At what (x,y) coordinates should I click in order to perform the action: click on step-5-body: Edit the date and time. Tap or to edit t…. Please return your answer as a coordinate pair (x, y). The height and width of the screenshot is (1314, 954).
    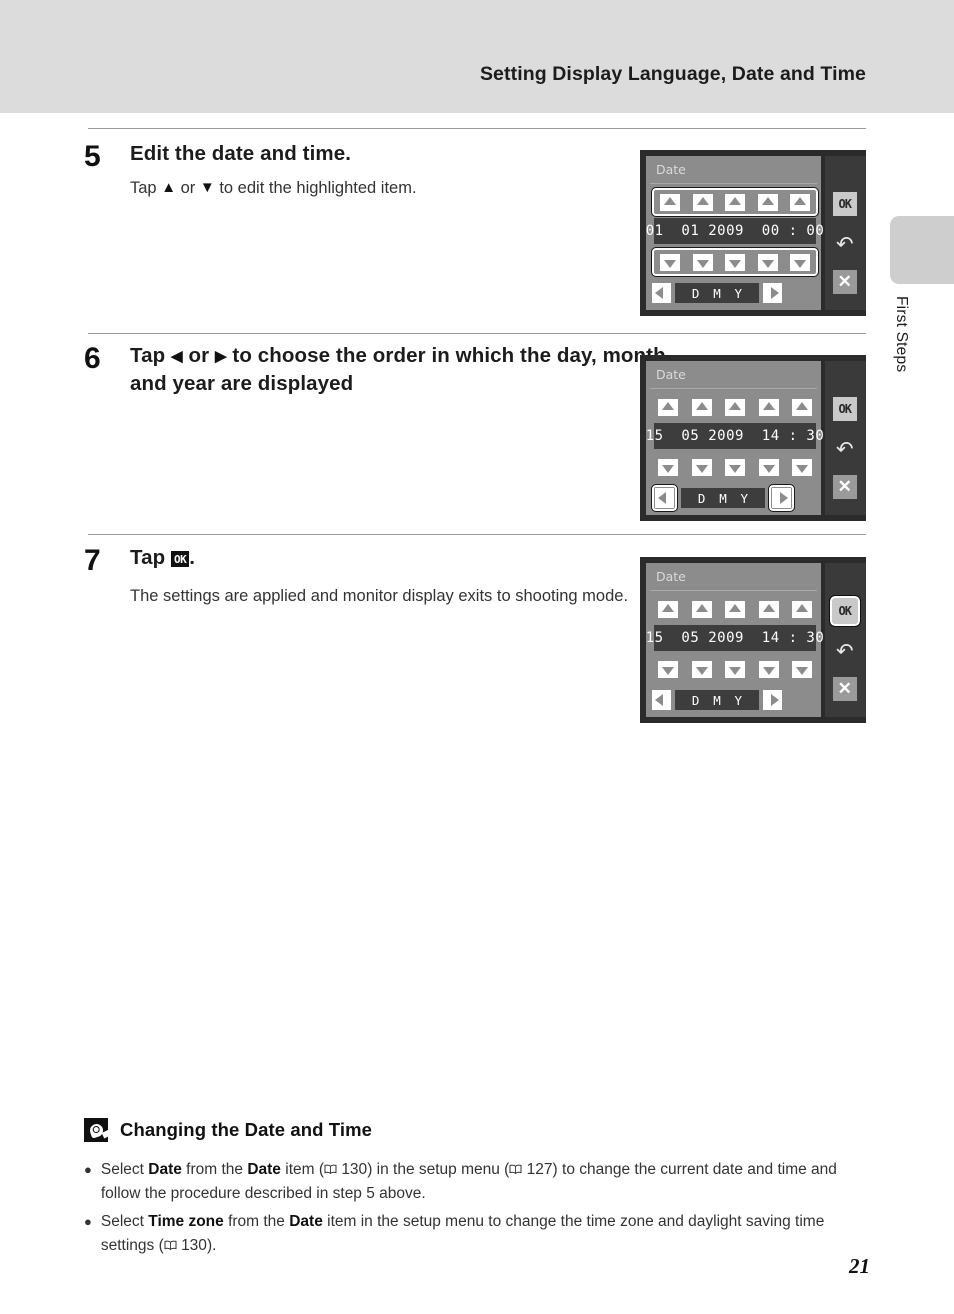
    Looking at the image, I should click on (410, 170).